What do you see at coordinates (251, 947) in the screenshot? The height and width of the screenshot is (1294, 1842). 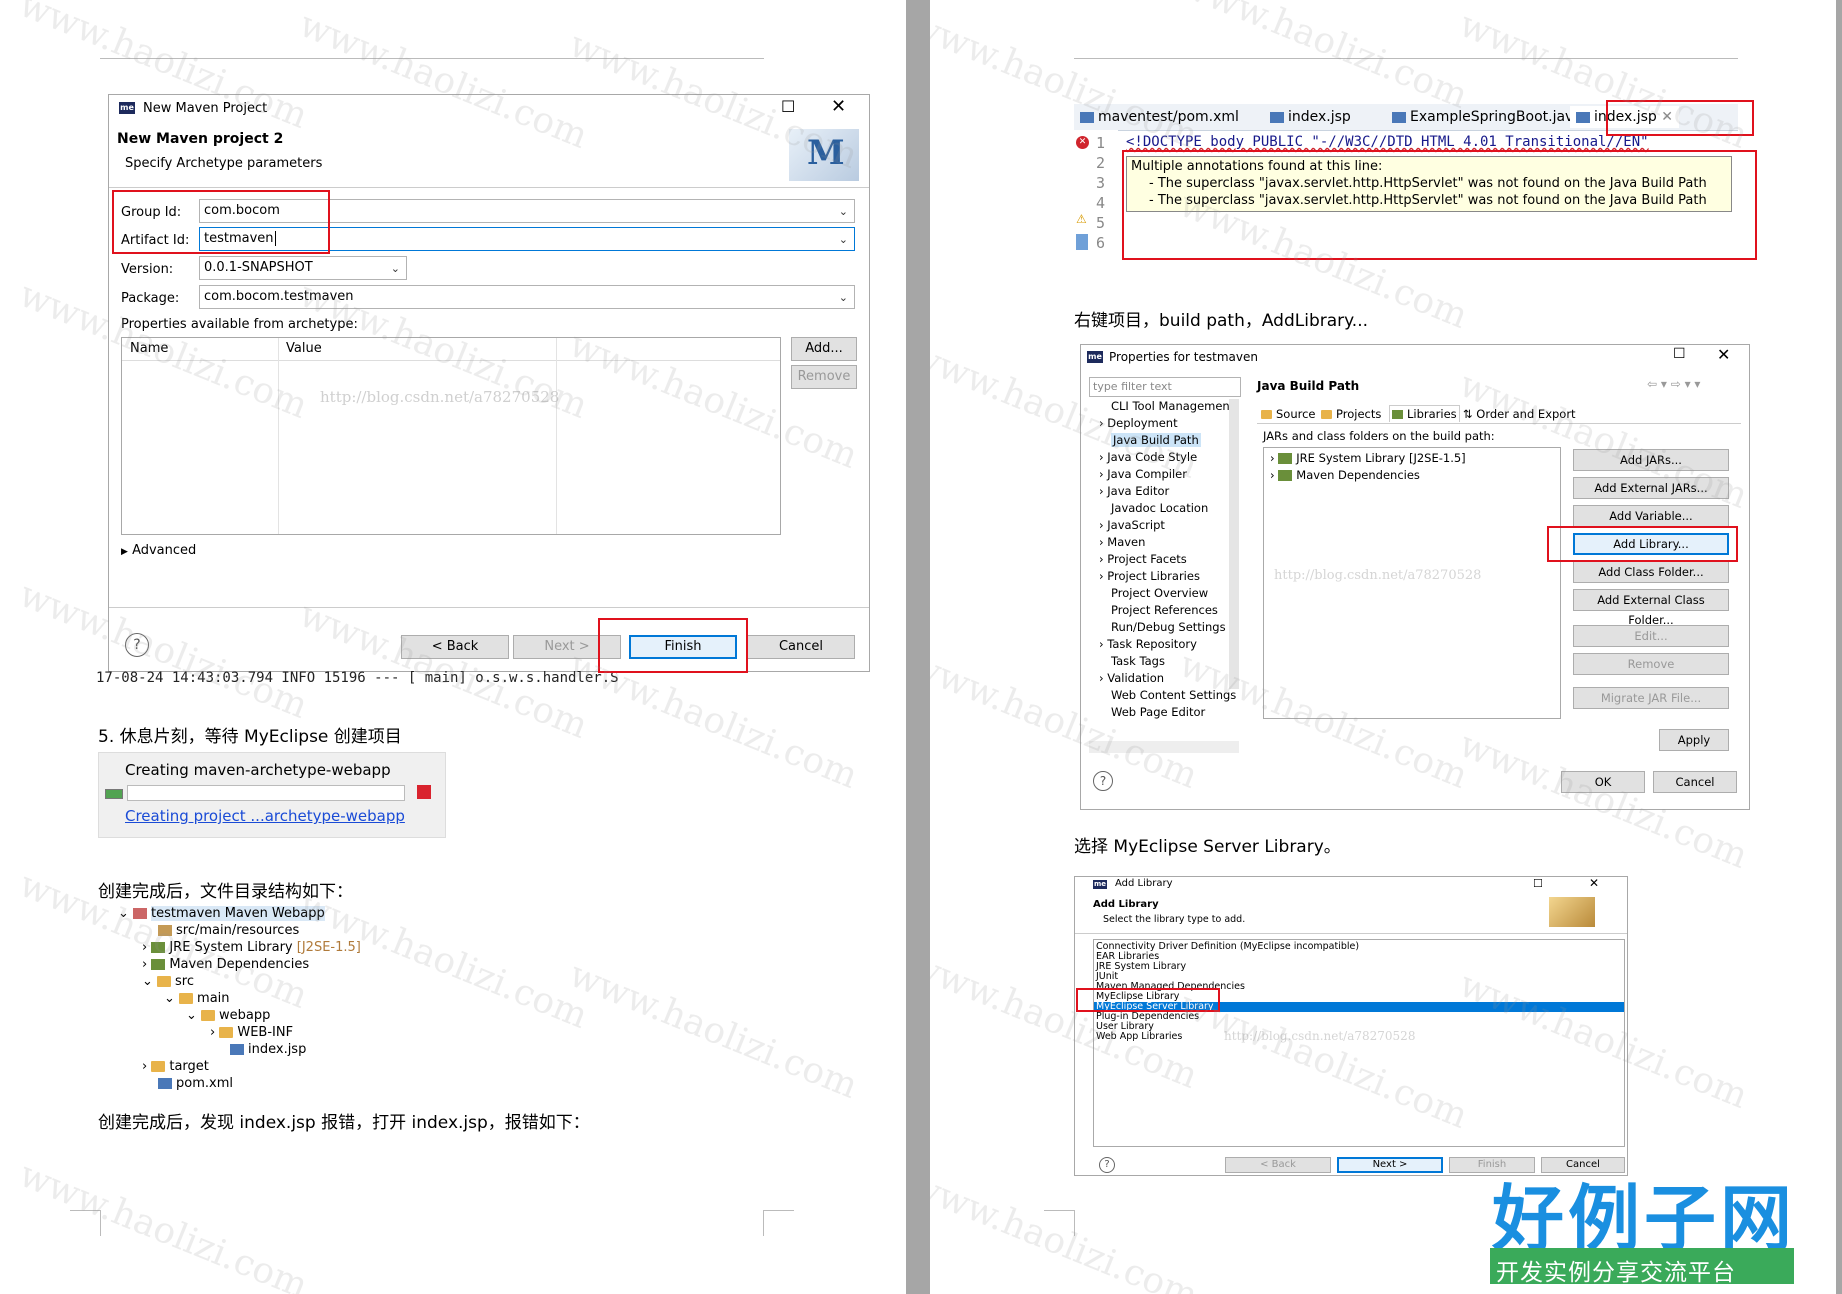 I see `tree-item-jre: › JRE System Library [J2SE-1.5]` at bounding box center [251, 947].